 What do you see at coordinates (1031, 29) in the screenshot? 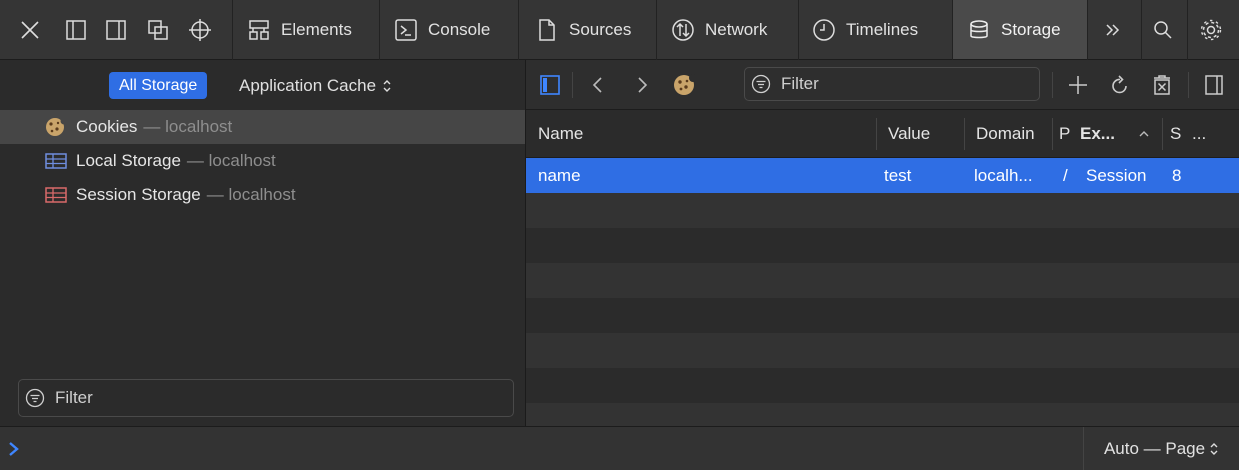
I see `tab-label: Storage` at bounding box center [1031, 29].